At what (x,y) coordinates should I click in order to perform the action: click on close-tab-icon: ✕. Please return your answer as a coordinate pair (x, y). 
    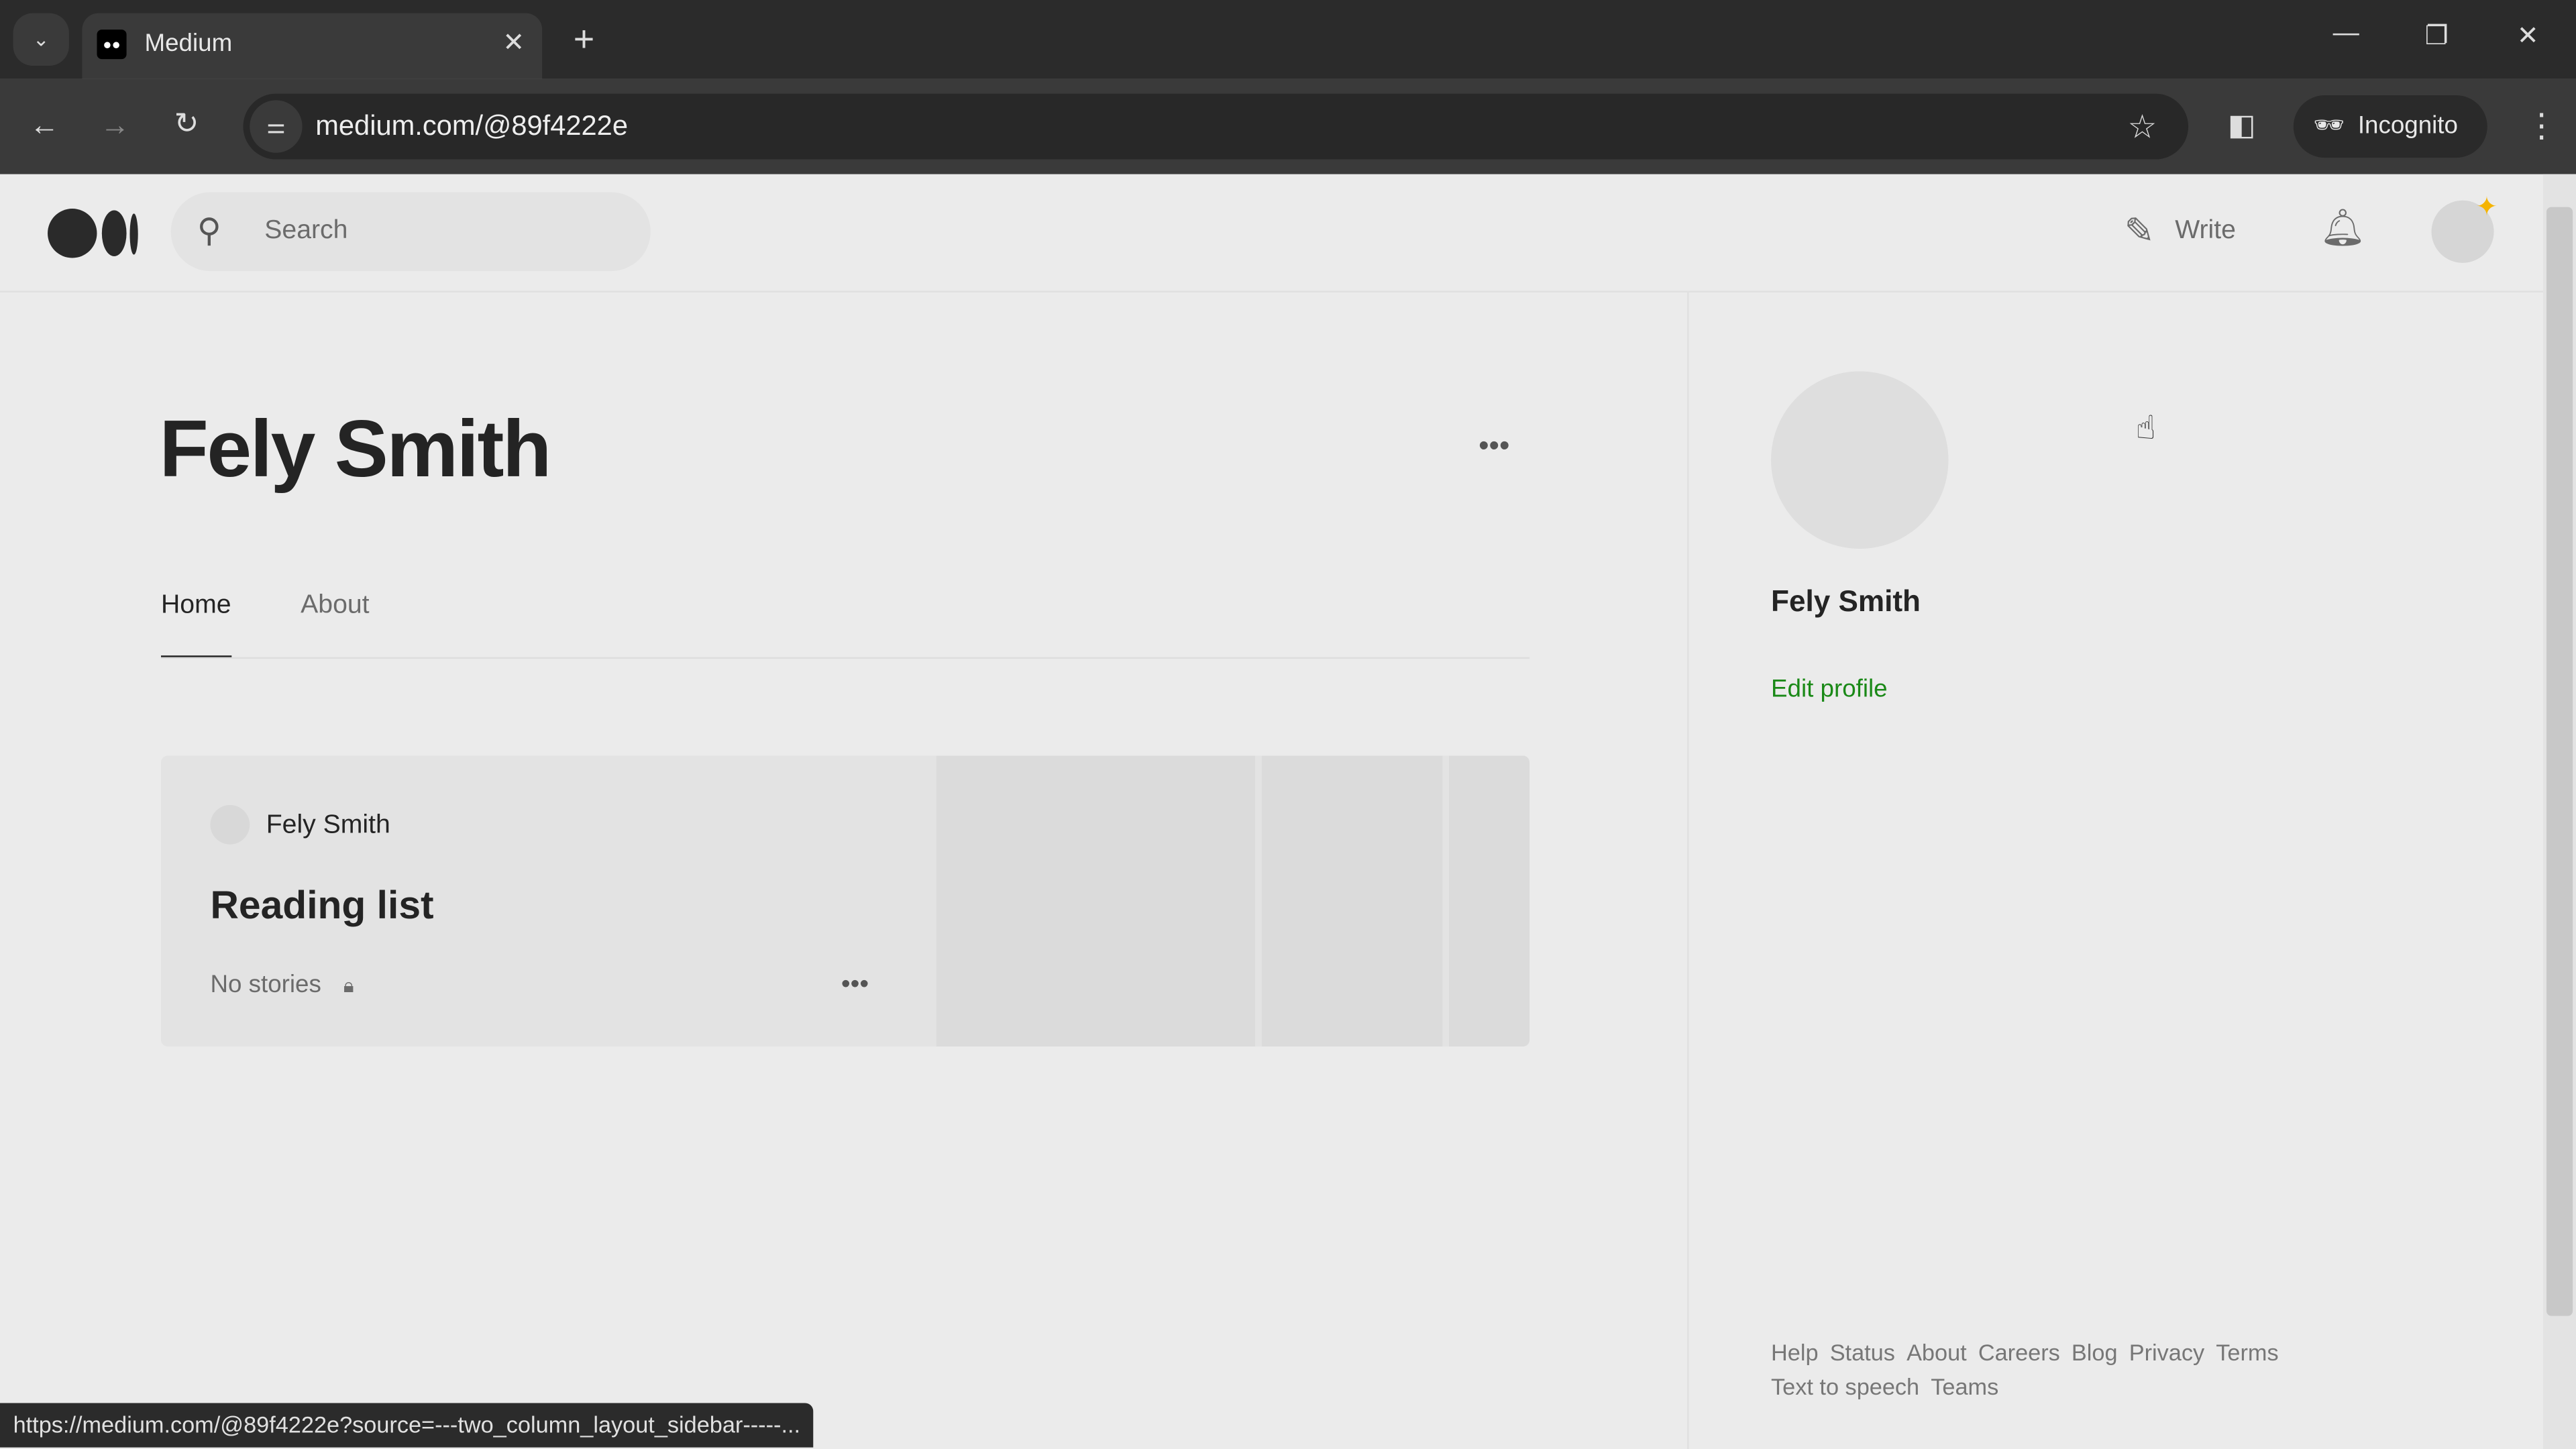
    Looking at the image, I should click on (513, 42).